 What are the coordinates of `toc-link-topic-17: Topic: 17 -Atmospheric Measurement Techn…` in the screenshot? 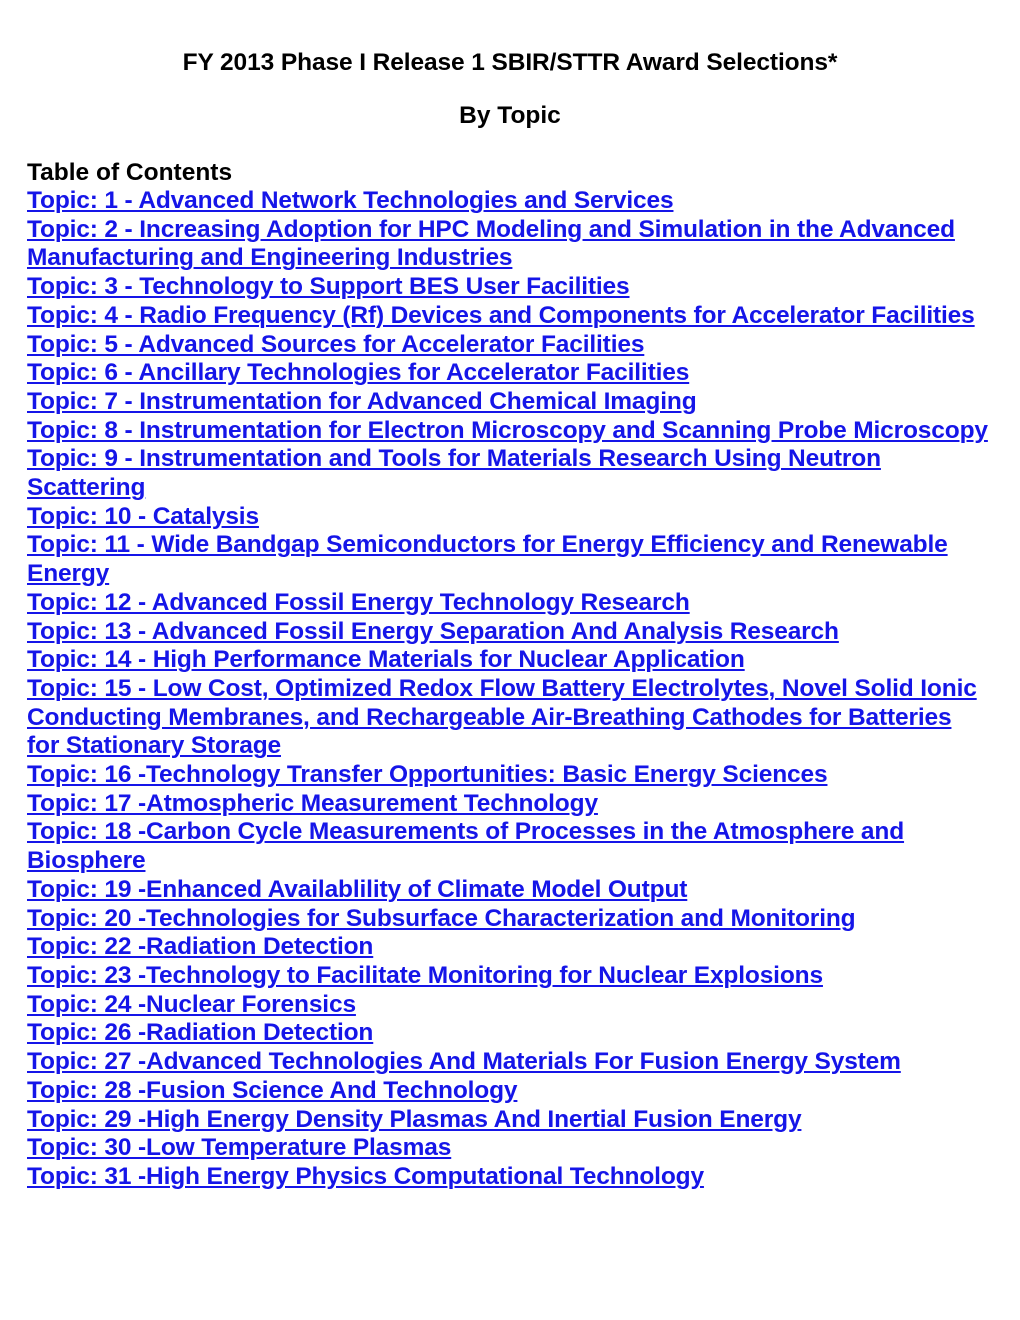 It's located at (312, 803).